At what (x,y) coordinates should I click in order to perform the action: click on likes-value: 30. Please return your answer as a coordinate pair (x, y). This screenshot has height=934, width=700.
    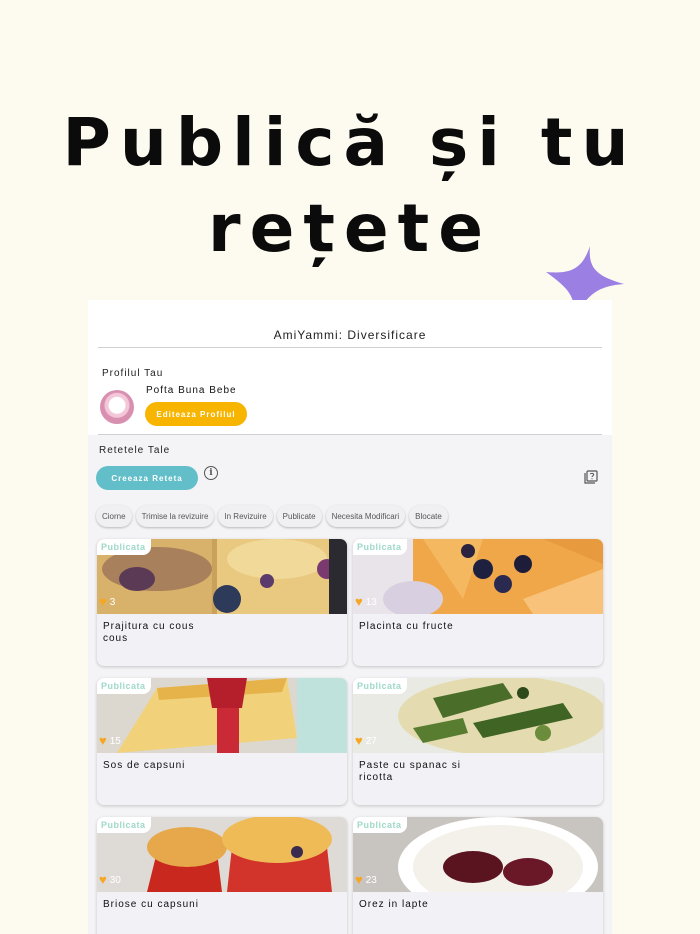
    Looking at the image, I should click on (115, 880).